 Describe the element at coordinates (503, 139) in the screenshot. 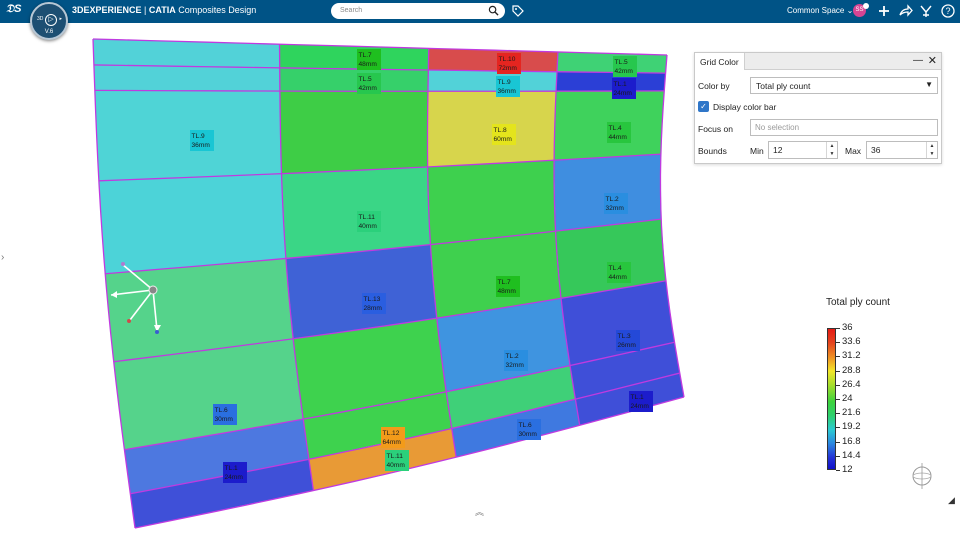

I see `ply-label-thickness: 60mm` at that location.